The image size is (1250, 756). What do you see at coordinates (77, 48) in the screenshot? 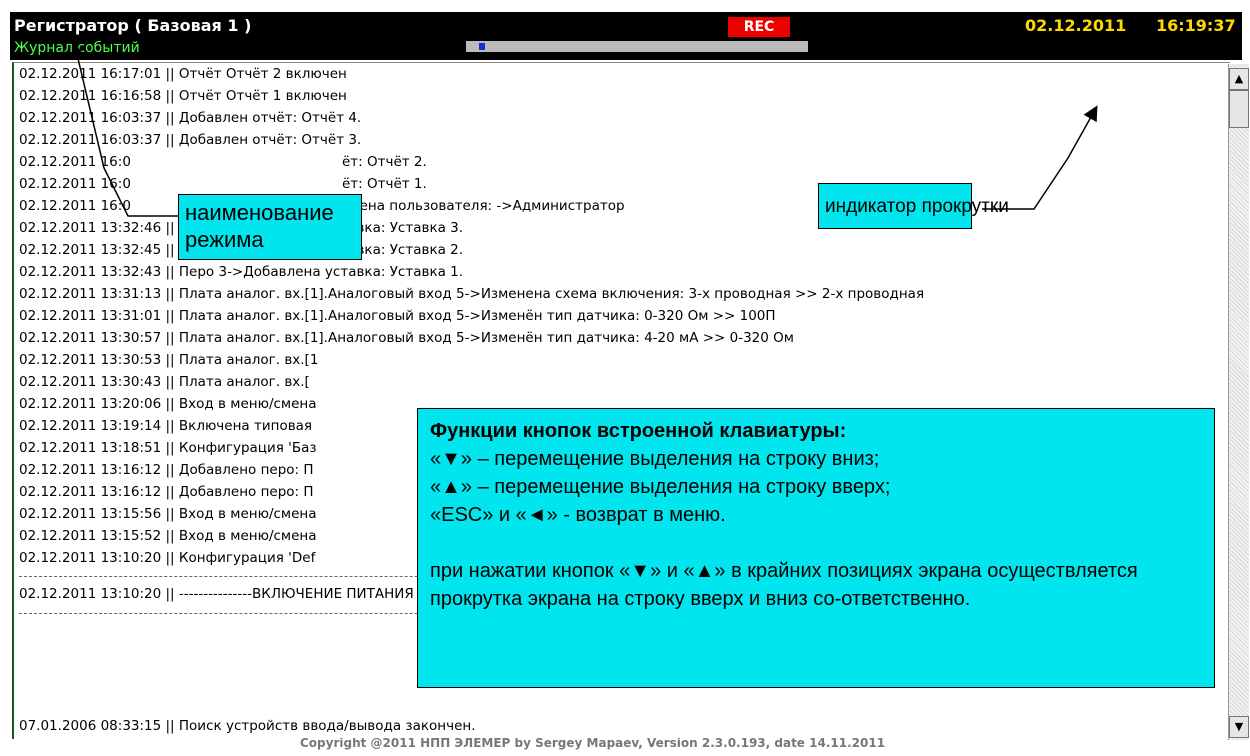
I see `mode-name: Журнал событий` at bounding box center [77, 48].